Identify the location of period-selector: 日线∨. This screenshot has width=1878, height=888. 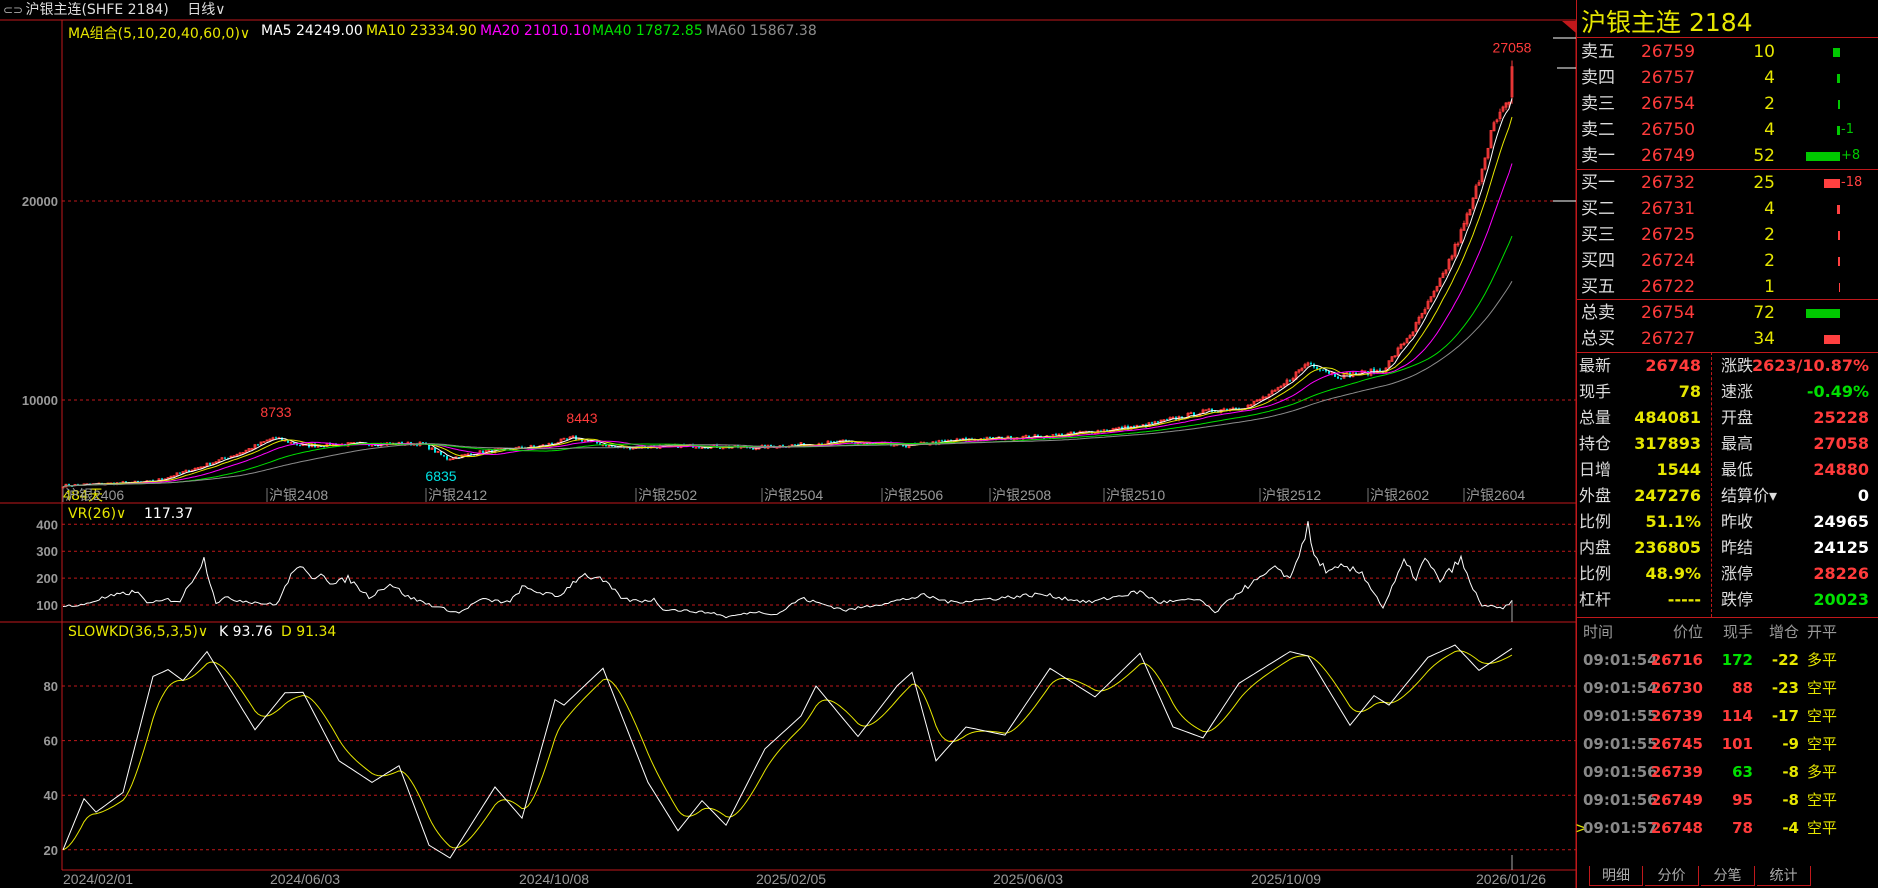
(206, 10).